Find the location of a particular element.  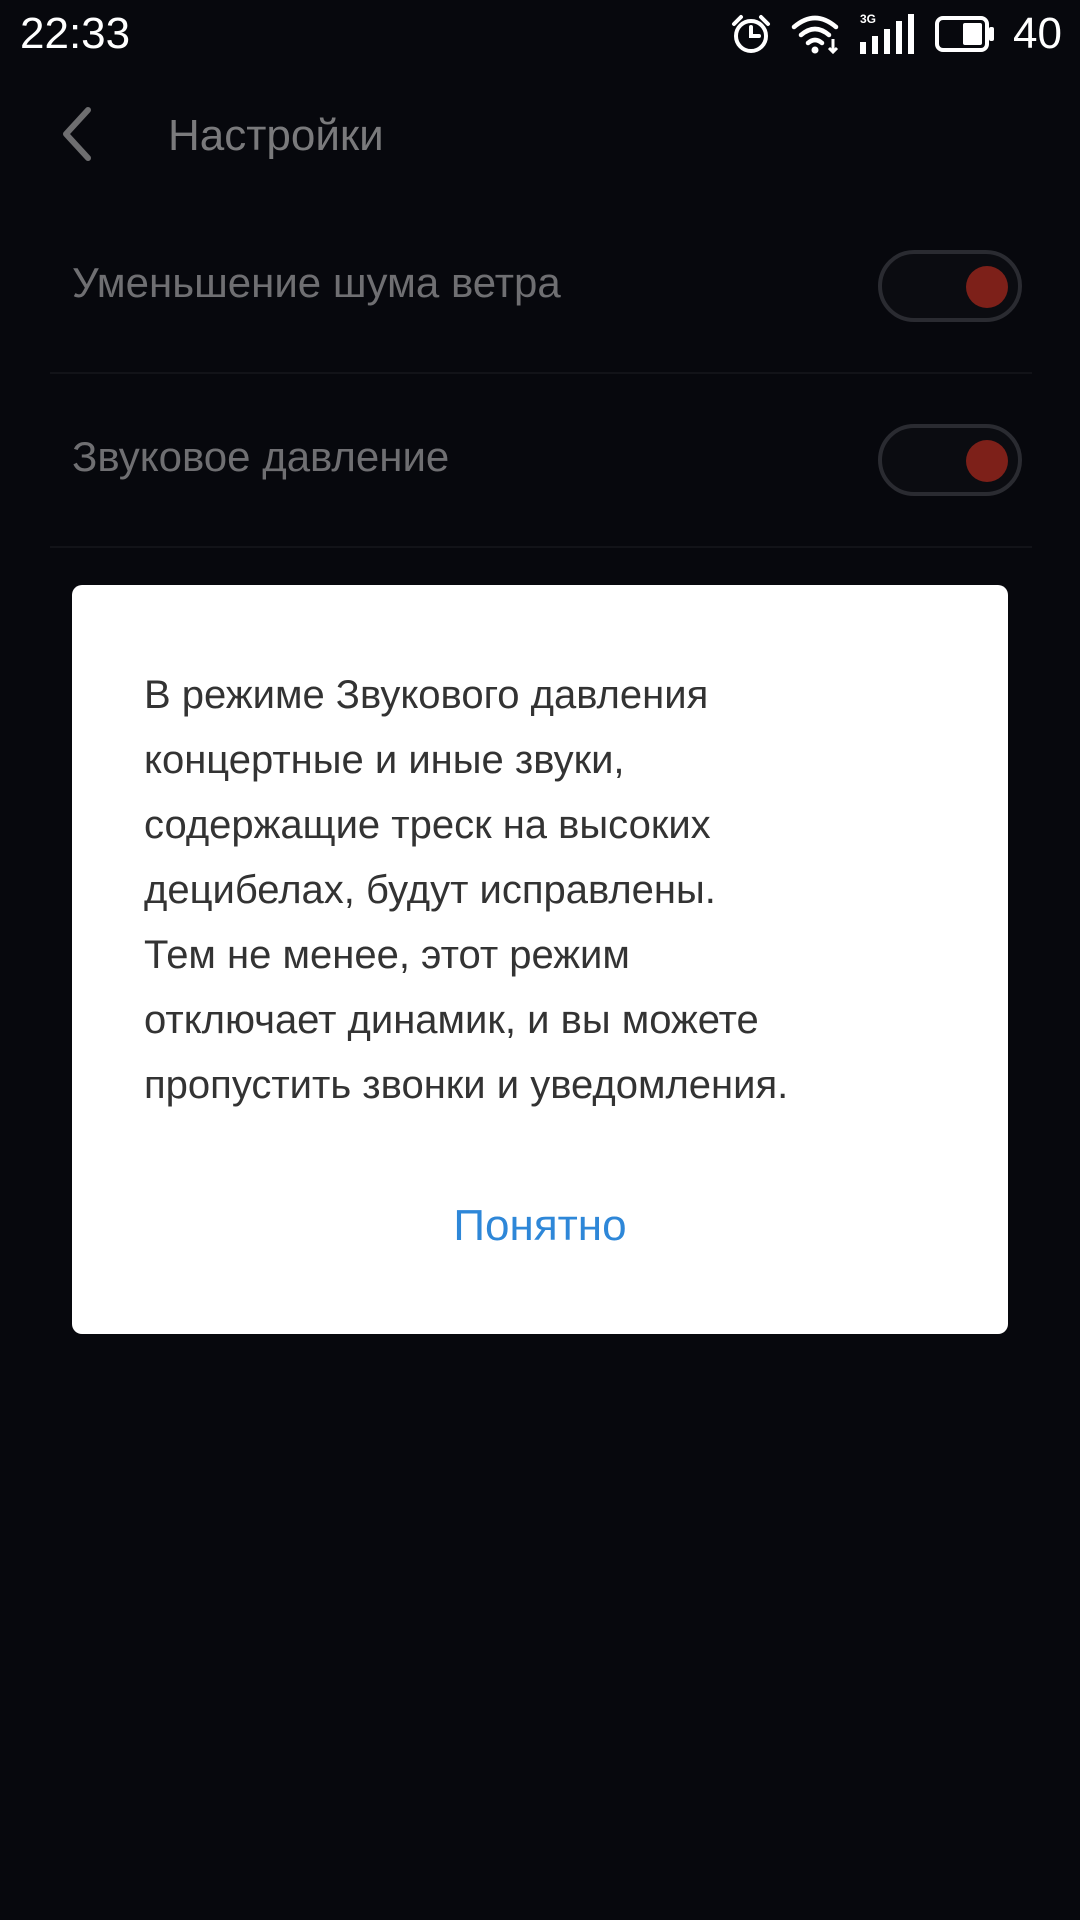

settings-row-wind-noise: Уменьшение шума ветра is located at coordinates (541, 287).